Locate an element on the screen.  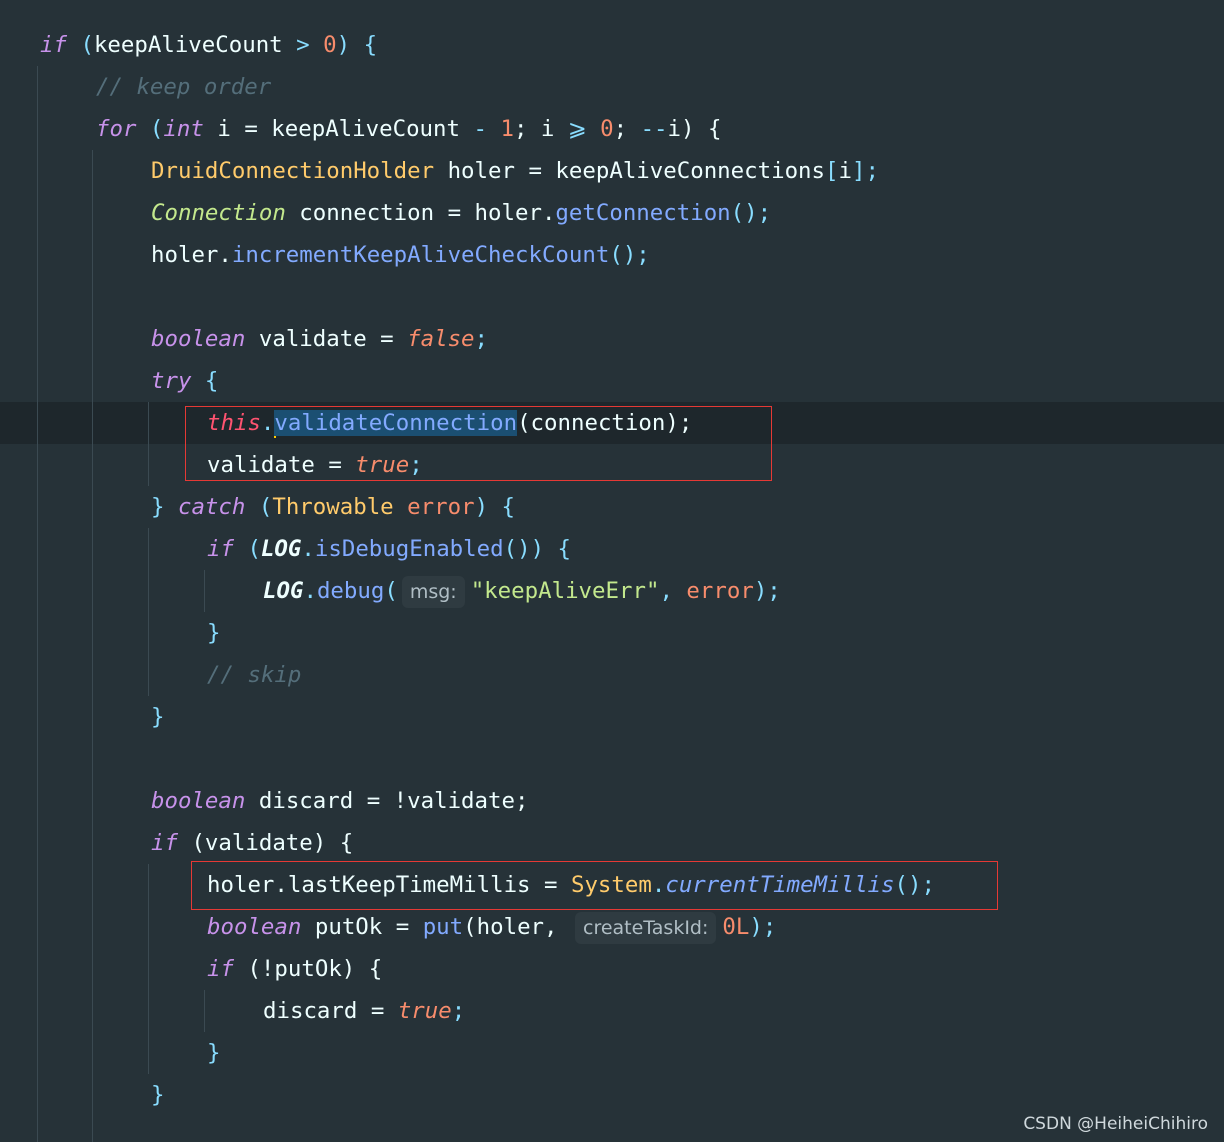
code-line: boolean discard = !validate; is located at coordinates (339, 801).